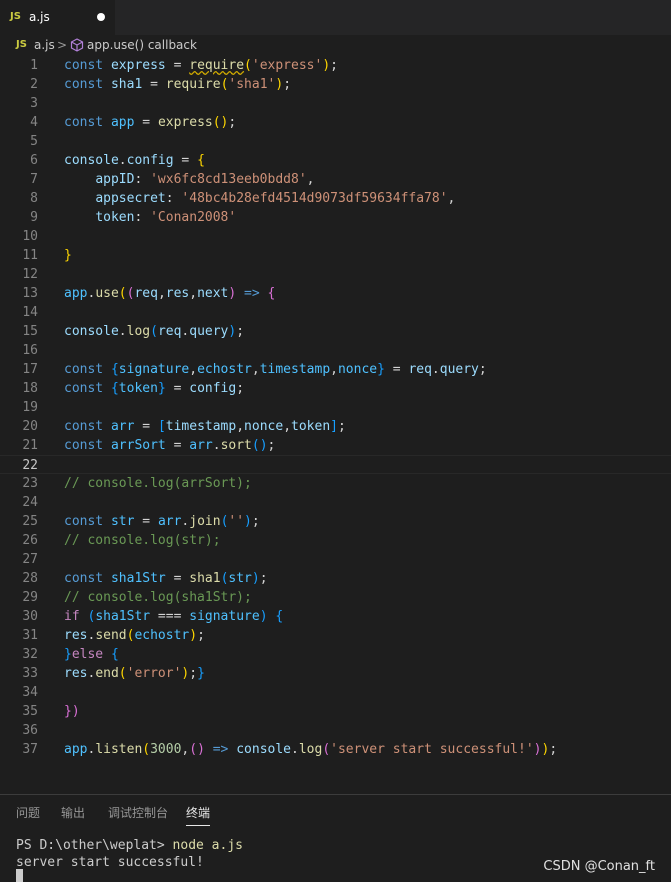 The image size is (671, 882). I want to click on code-token: token, so click(138, 388).